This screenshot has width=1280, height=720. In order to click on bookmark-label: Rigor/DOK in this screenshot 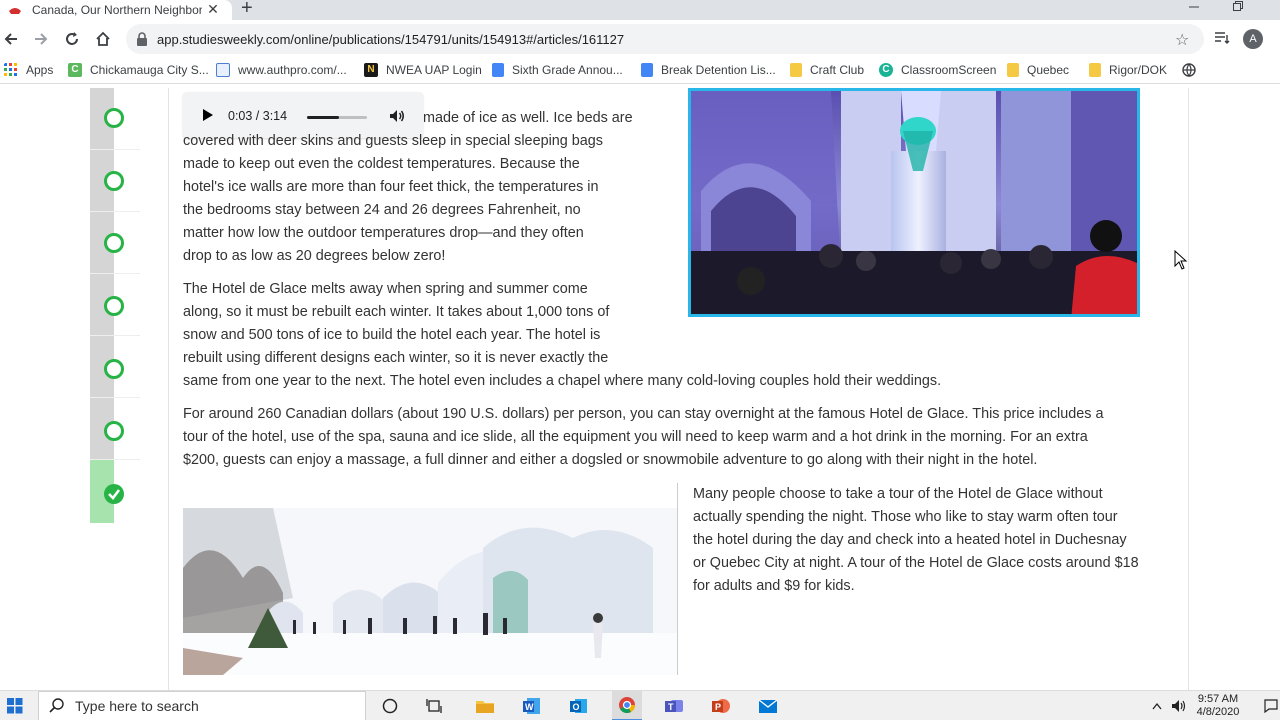, I will do `click(1138, 70)`.